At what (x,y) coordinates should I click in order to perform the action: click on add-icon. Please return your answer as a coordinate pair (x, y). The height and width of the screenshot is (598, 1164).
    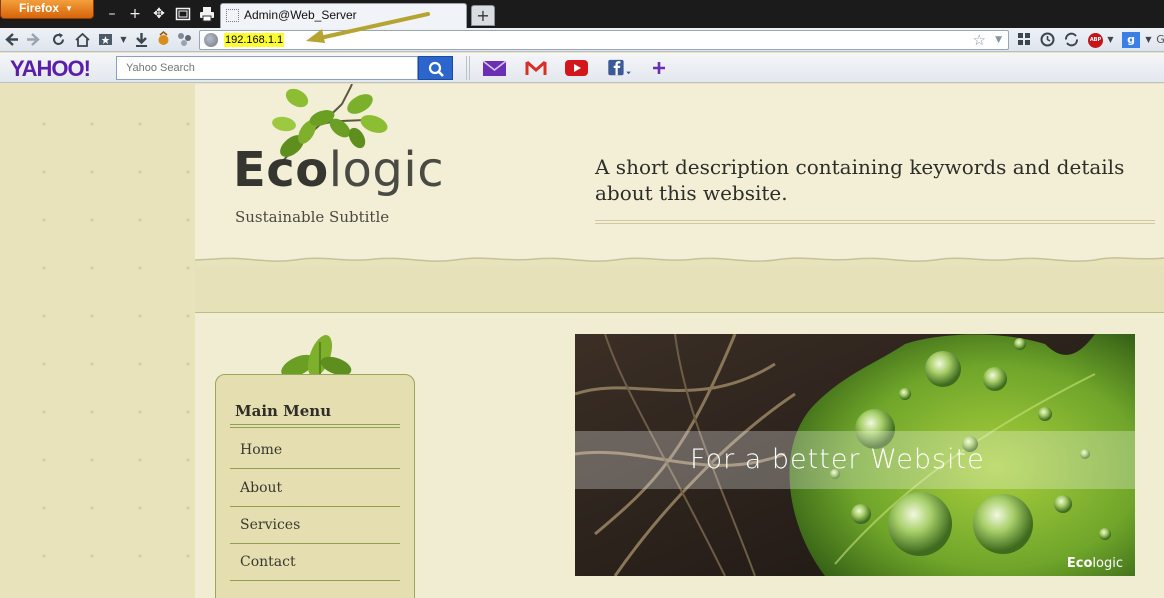
    Looking at the image, I should click on (659, 68).